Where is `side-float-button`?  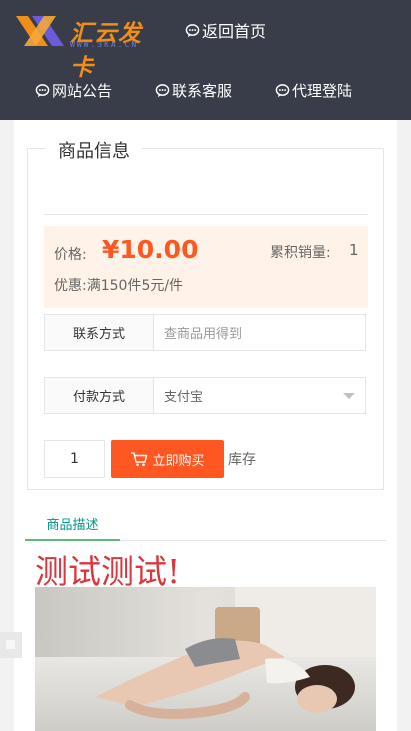 side-float-button is located at coordinates (11, 645).